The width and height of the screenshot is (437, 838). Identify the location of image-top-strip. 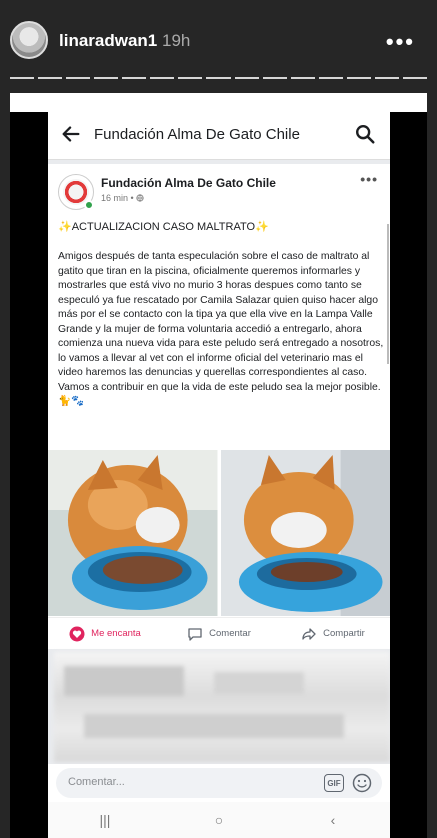
(218, 102).